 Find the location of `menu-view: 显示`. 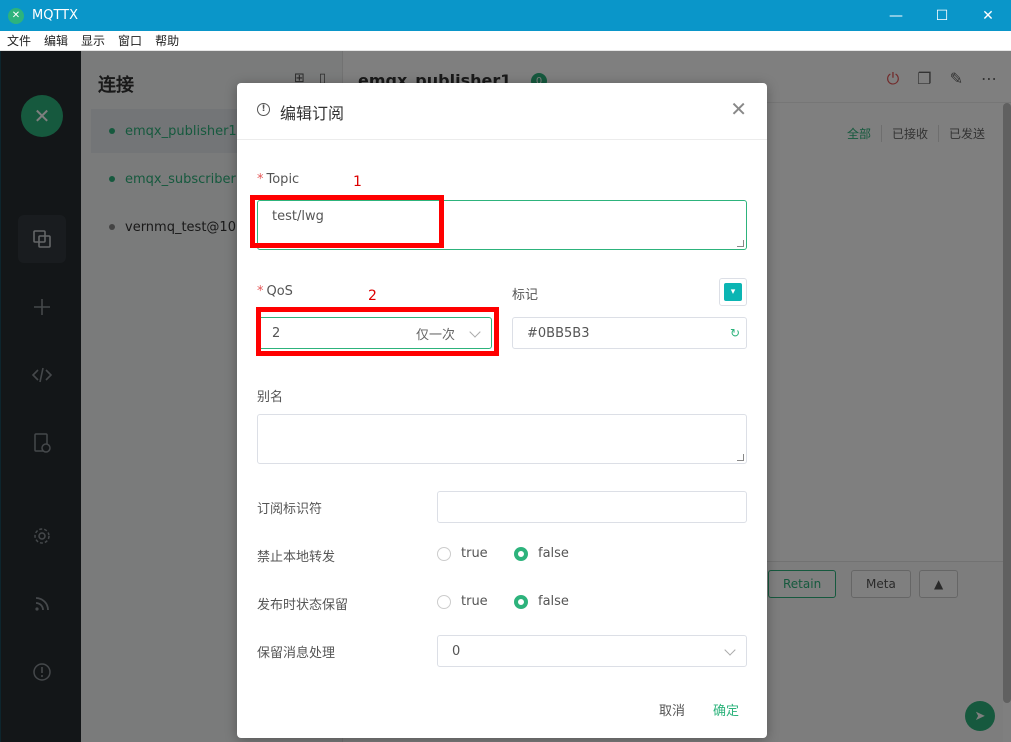

menu-view: 显示 is located at coordinates (92, 40).